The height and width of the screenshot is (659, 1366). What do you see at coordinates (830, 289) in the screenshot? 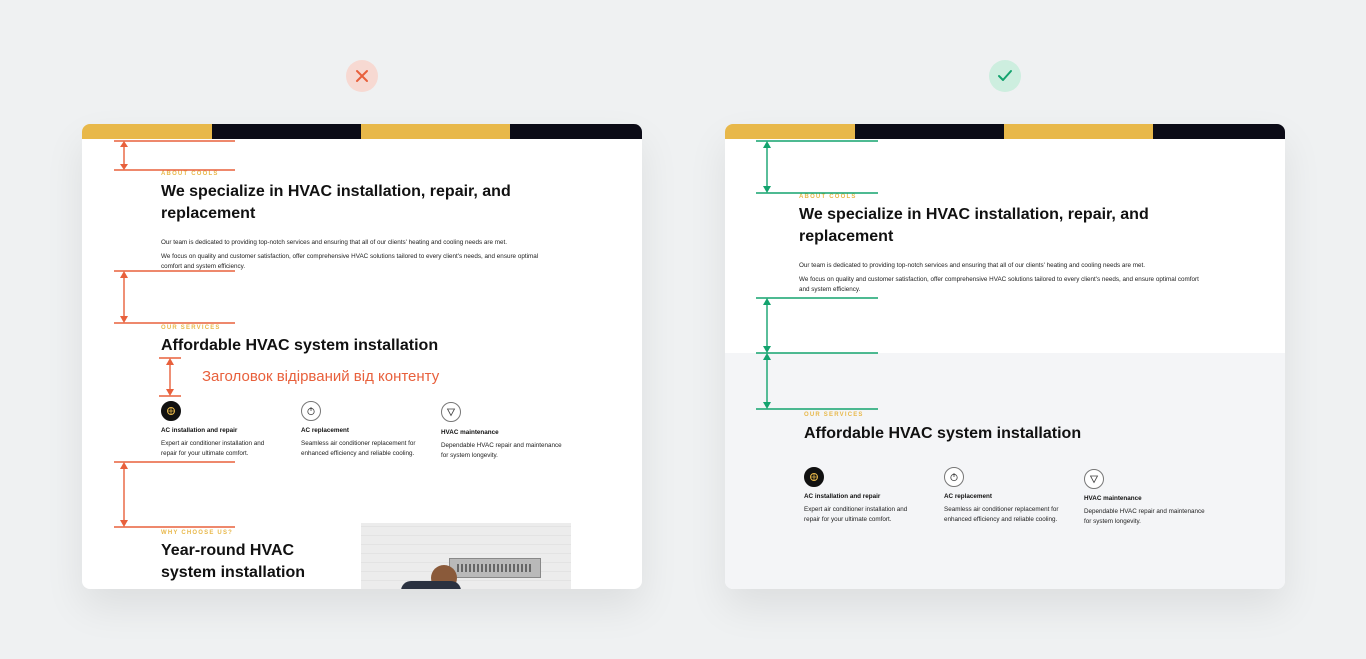
I see `about-paragraph-2-line2: and system efficiency.` at bounding box center [830, 289].